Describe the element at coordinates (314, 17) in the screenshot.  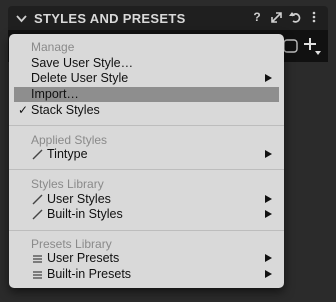
I see `more-options-icon` at that location.